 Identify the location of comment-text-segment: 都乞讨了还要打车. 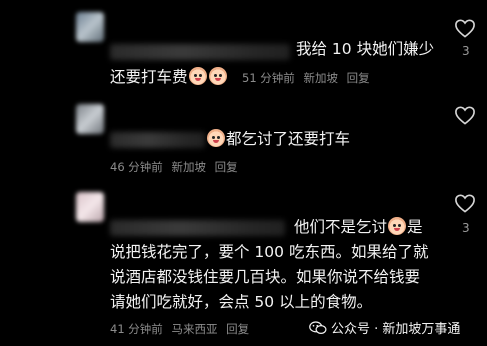
(288, 139).